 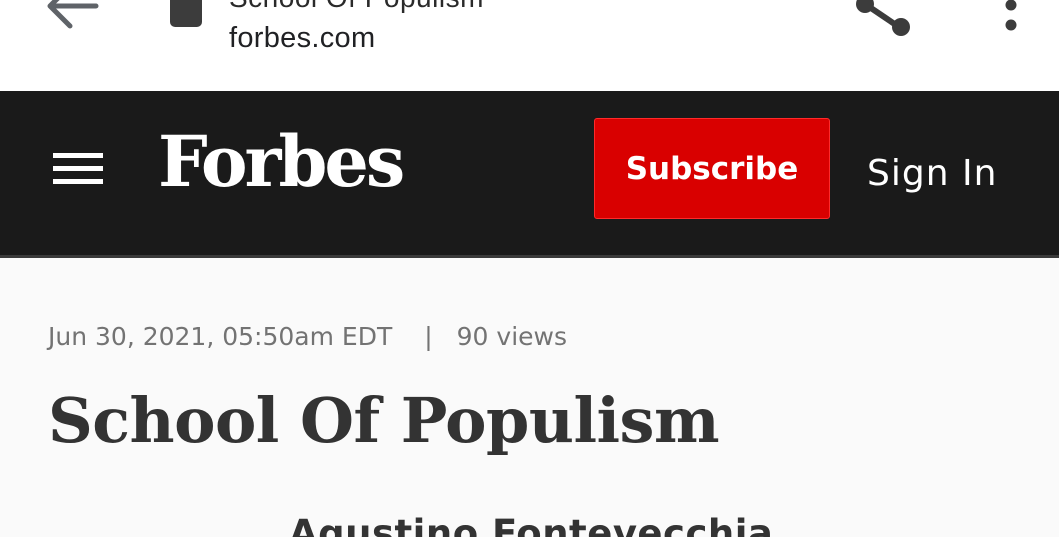 I want to click on author-name: Agustino Fontevecchia, so click(x=531, y=524).